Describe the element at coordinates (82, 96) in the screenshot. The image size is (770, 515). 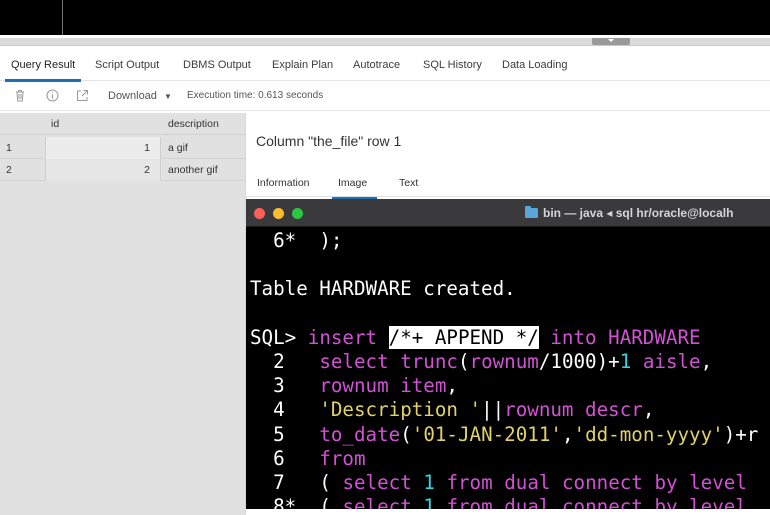
I see `open-external-icon` at that location.